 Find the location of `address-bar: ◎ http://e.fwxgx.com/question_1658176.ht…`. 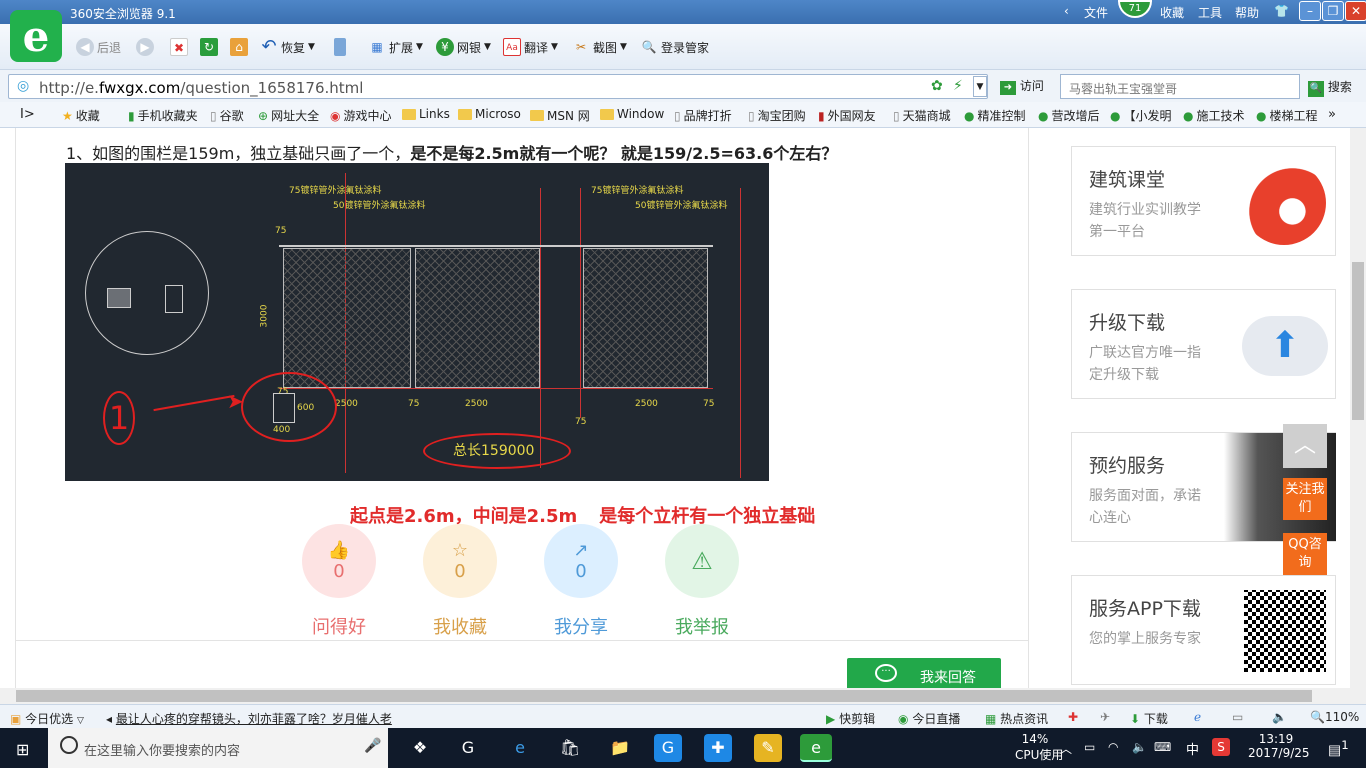

address-bar: ◎ http://e.fwxgx.com/question_1658176.ht… is located at coordinates (498, 86).